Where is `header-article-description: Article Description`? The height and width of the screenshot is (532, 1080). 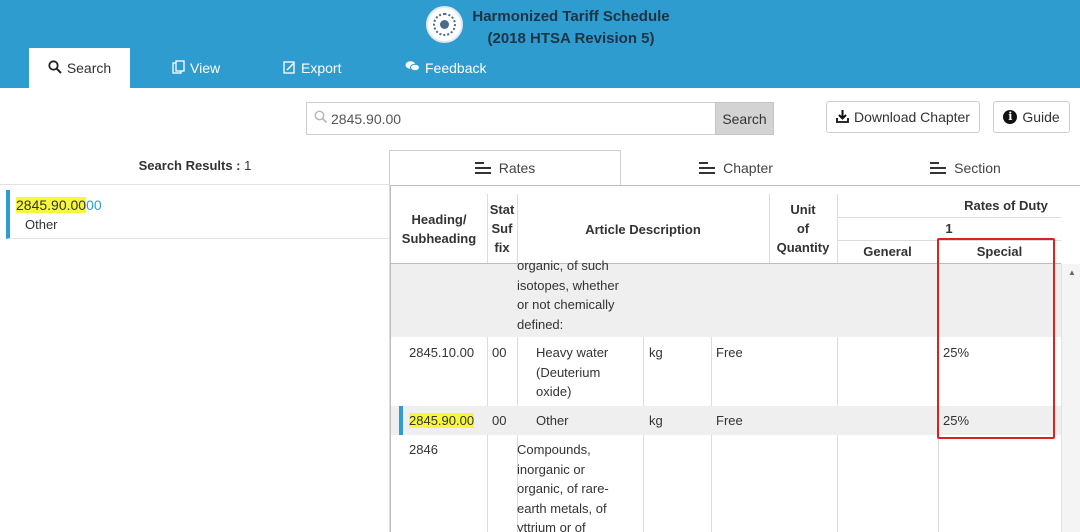
header-article-description: Article Description is located at coordinates (643, 229).